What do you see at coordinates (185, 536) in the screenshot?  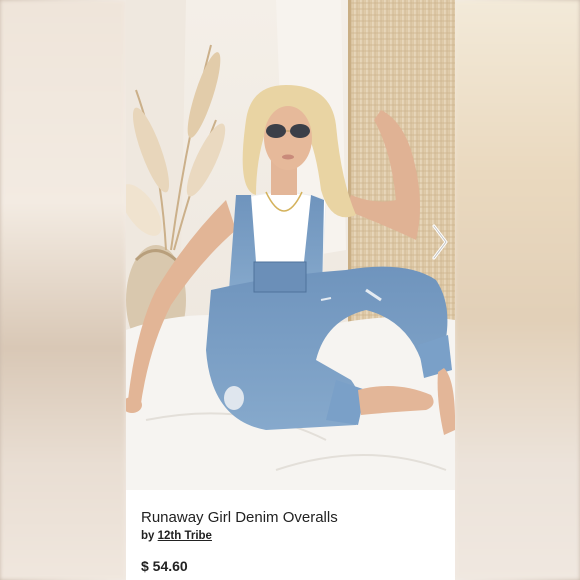 I see `brand-link: 12th Tribe` at bounding box center [185, 536].